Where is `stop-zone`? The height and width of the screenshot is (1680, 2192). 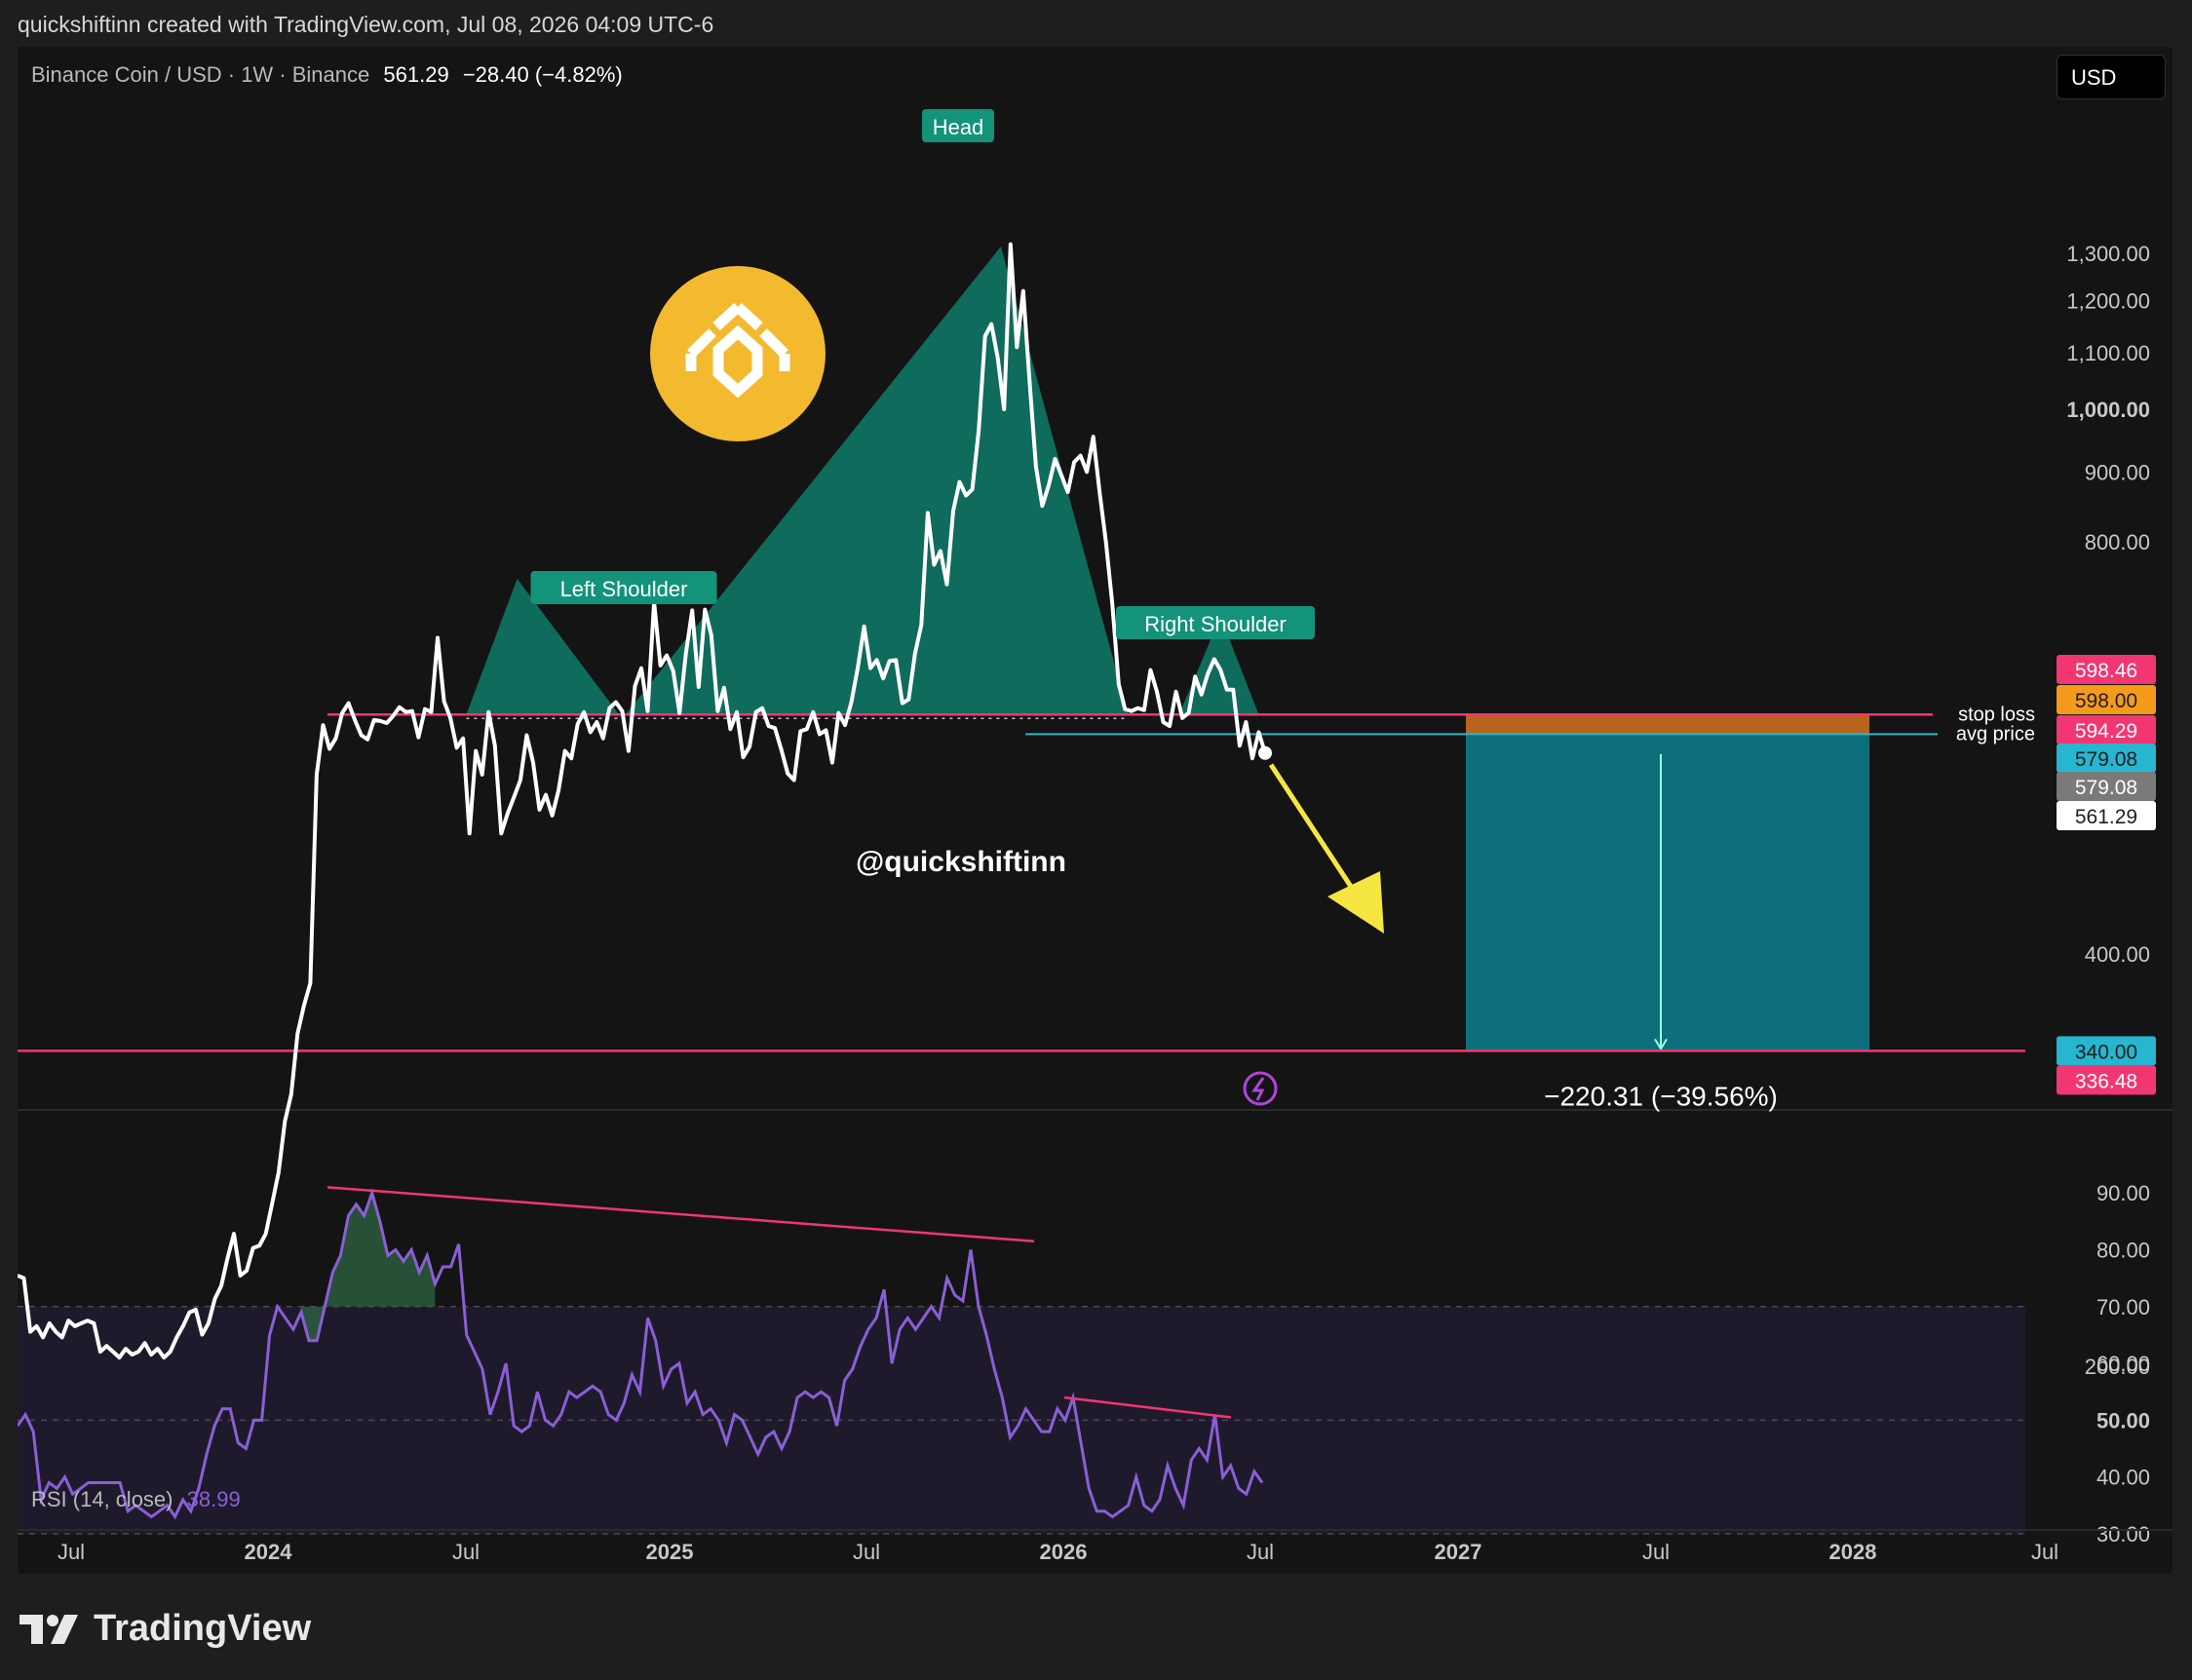
stop-zone is located at coordinates (1667, 724).